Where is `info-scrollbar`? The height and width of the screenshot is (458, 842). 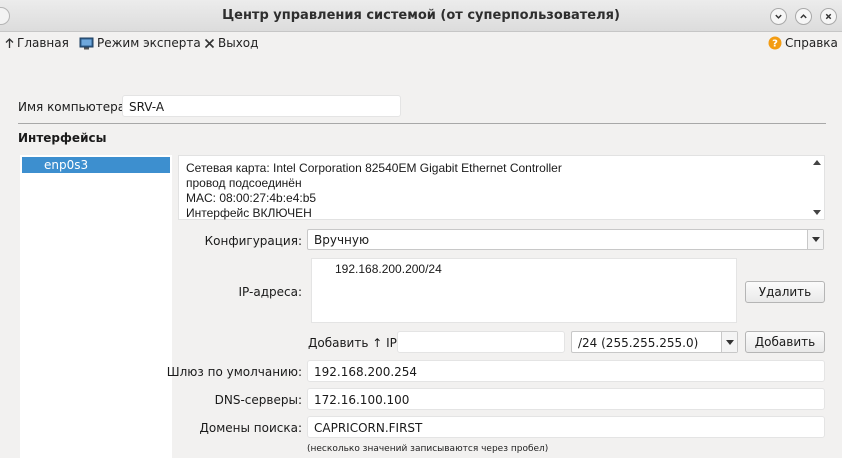 info-scrollbar is located at coordinates (817, 187).